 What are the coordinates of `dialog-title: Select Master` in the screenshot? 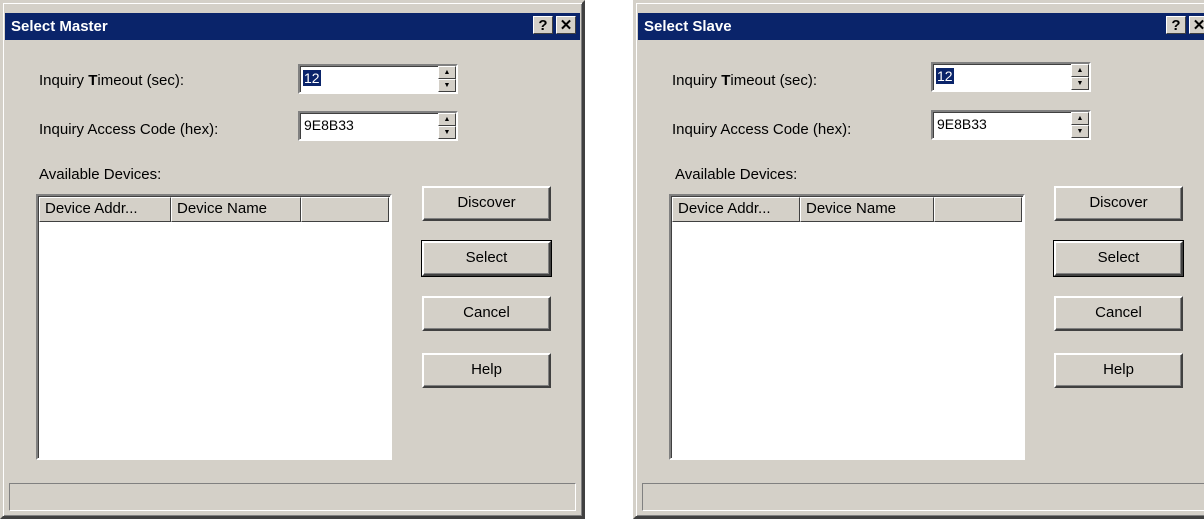 It's located at (59, 26).